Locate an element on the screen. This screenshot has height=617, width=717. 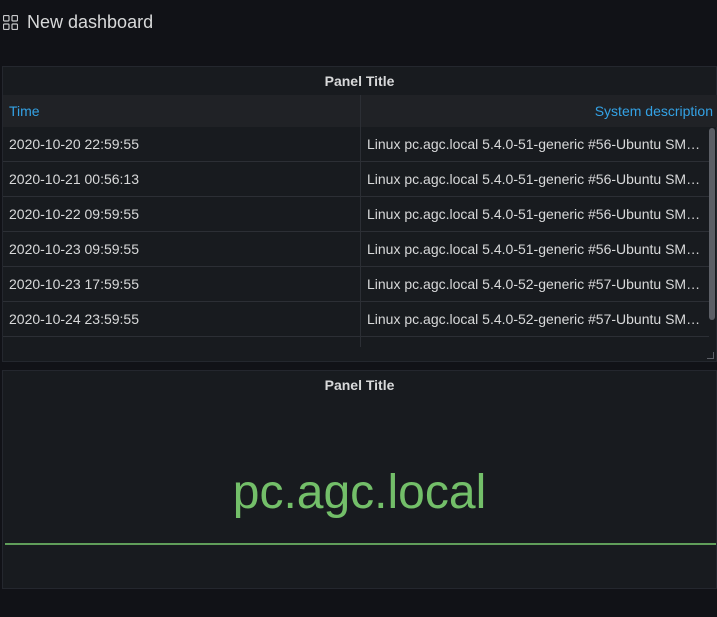
dashboard-title: New dashboard is located at coordinates (90, 22).